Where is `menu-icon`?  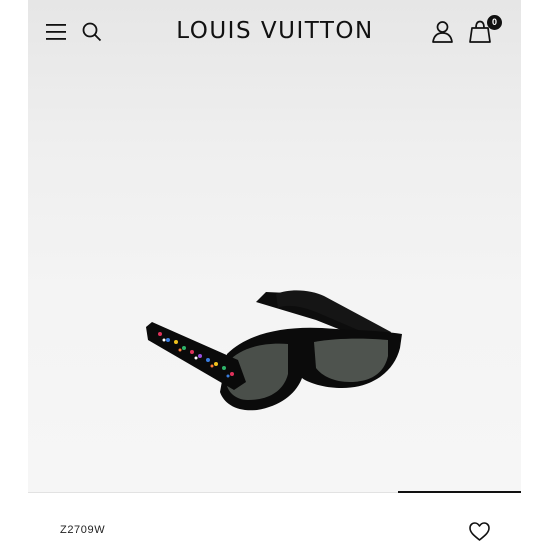
menu-icon is located at coordinates (56, 32).